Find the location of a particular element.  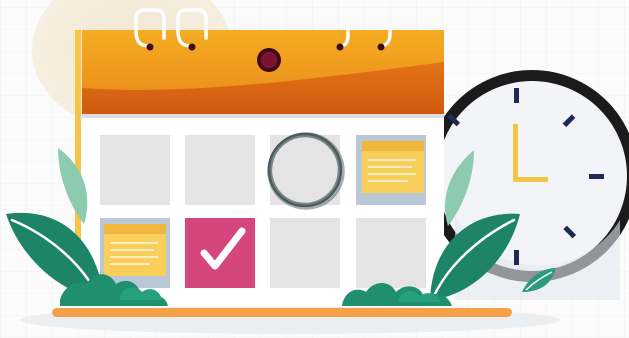

clock-minute-hand is located at coordinates (530, 179).